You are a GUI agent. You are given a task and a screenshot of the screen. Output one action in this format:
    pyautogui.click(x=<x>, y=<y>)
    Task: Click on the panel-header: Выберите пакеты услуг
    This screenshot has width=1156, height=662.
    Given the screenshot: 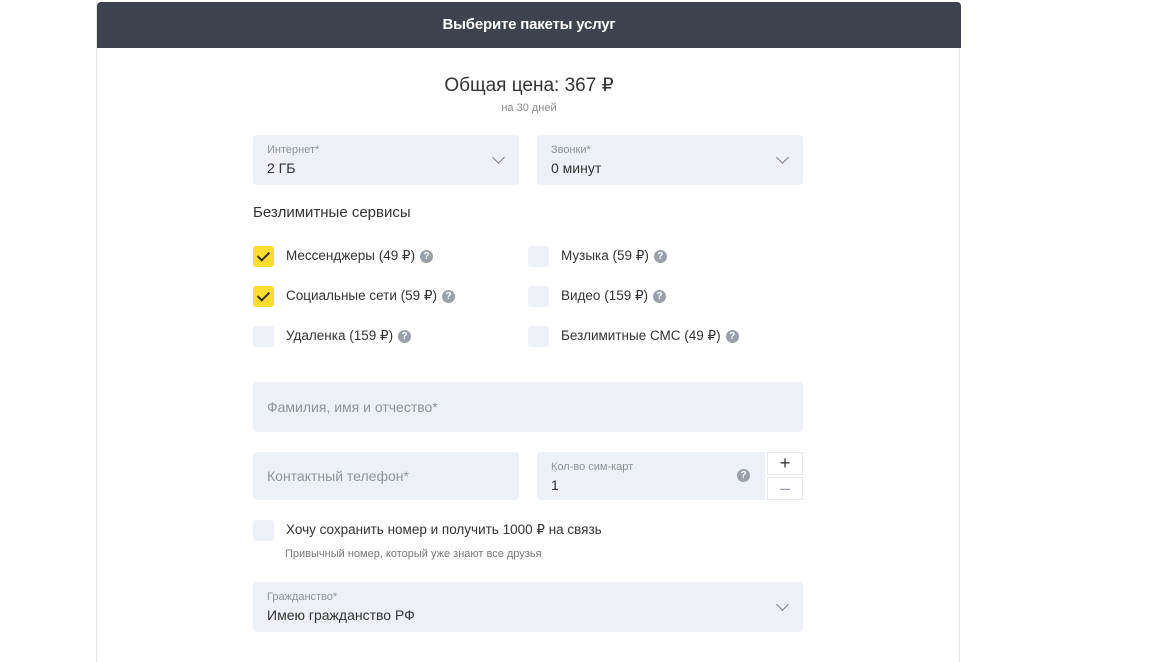 What is the action you would take?
    pyautogui.click(x=529, y=25)
    